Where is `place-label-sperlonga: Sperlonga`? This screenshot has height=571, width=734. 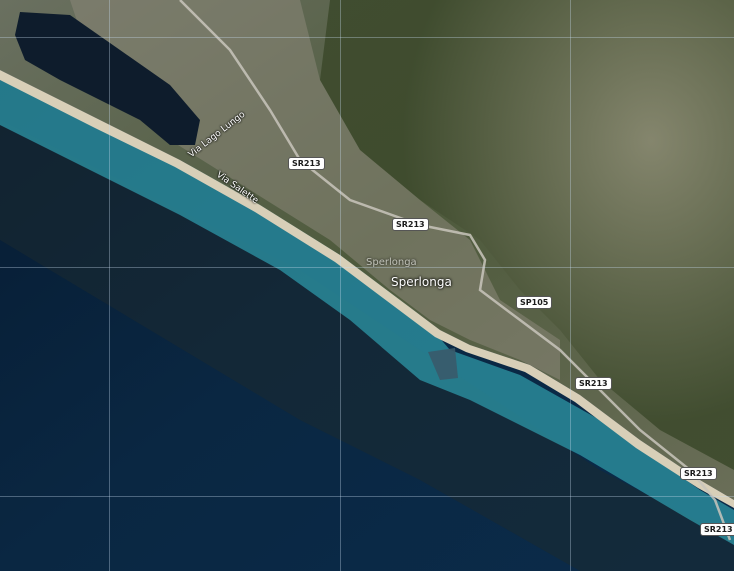
place-label-sperlonga: Sperlonga is located at coordinates (421, 282).